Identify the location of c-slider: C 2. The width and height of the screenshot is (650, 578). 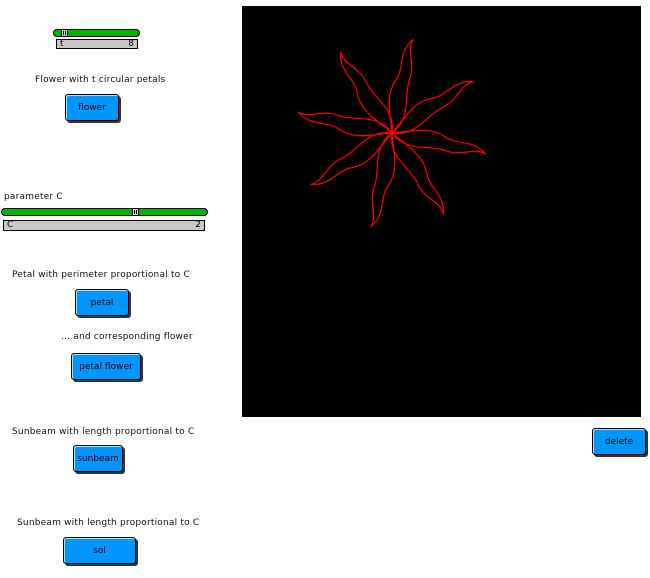
(104, 220).